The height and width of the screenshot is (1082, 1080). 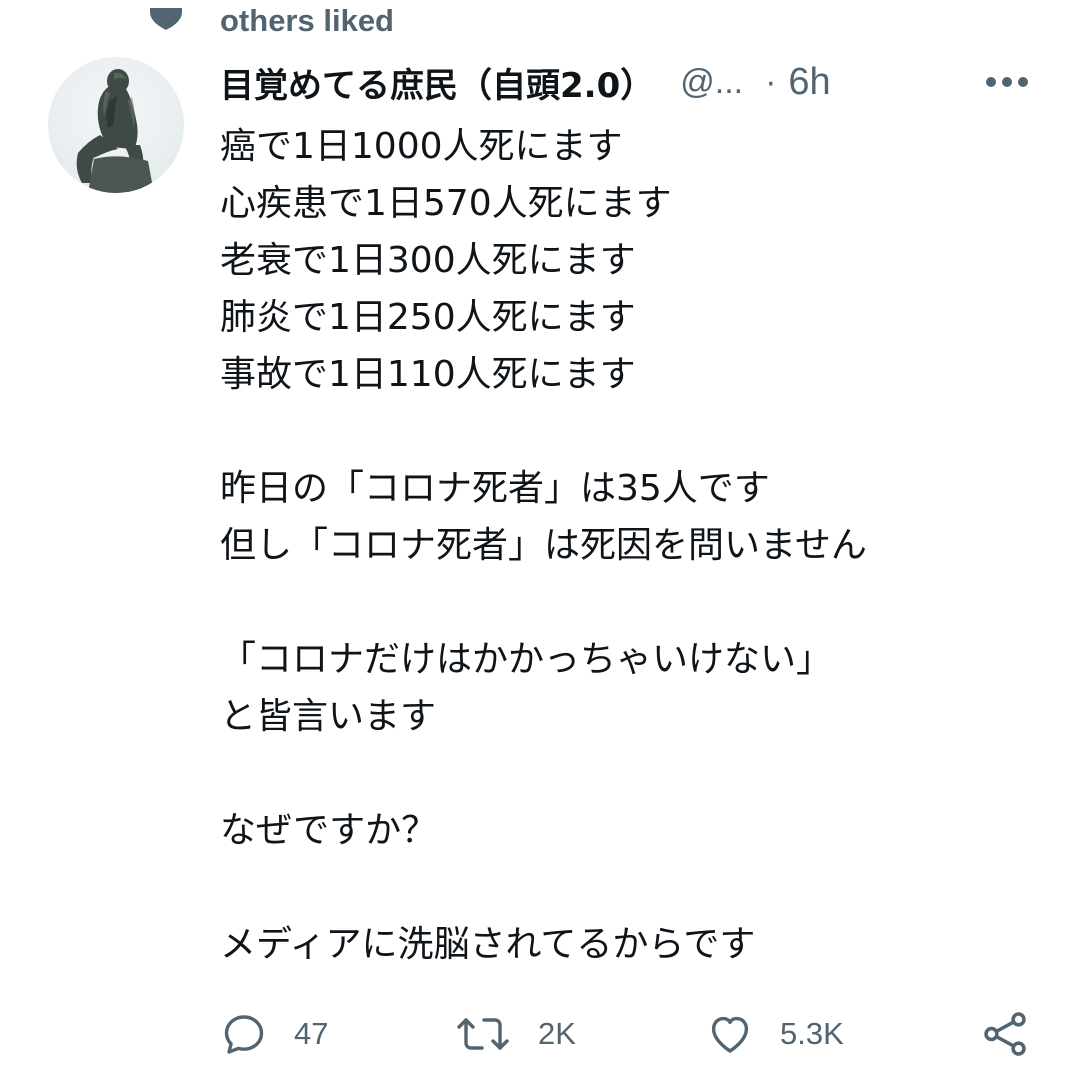 What do you see at coordinates (557, 1033) in the screenshot?
I see `retweet-count: 2K` at bounding box center [557, 1033].